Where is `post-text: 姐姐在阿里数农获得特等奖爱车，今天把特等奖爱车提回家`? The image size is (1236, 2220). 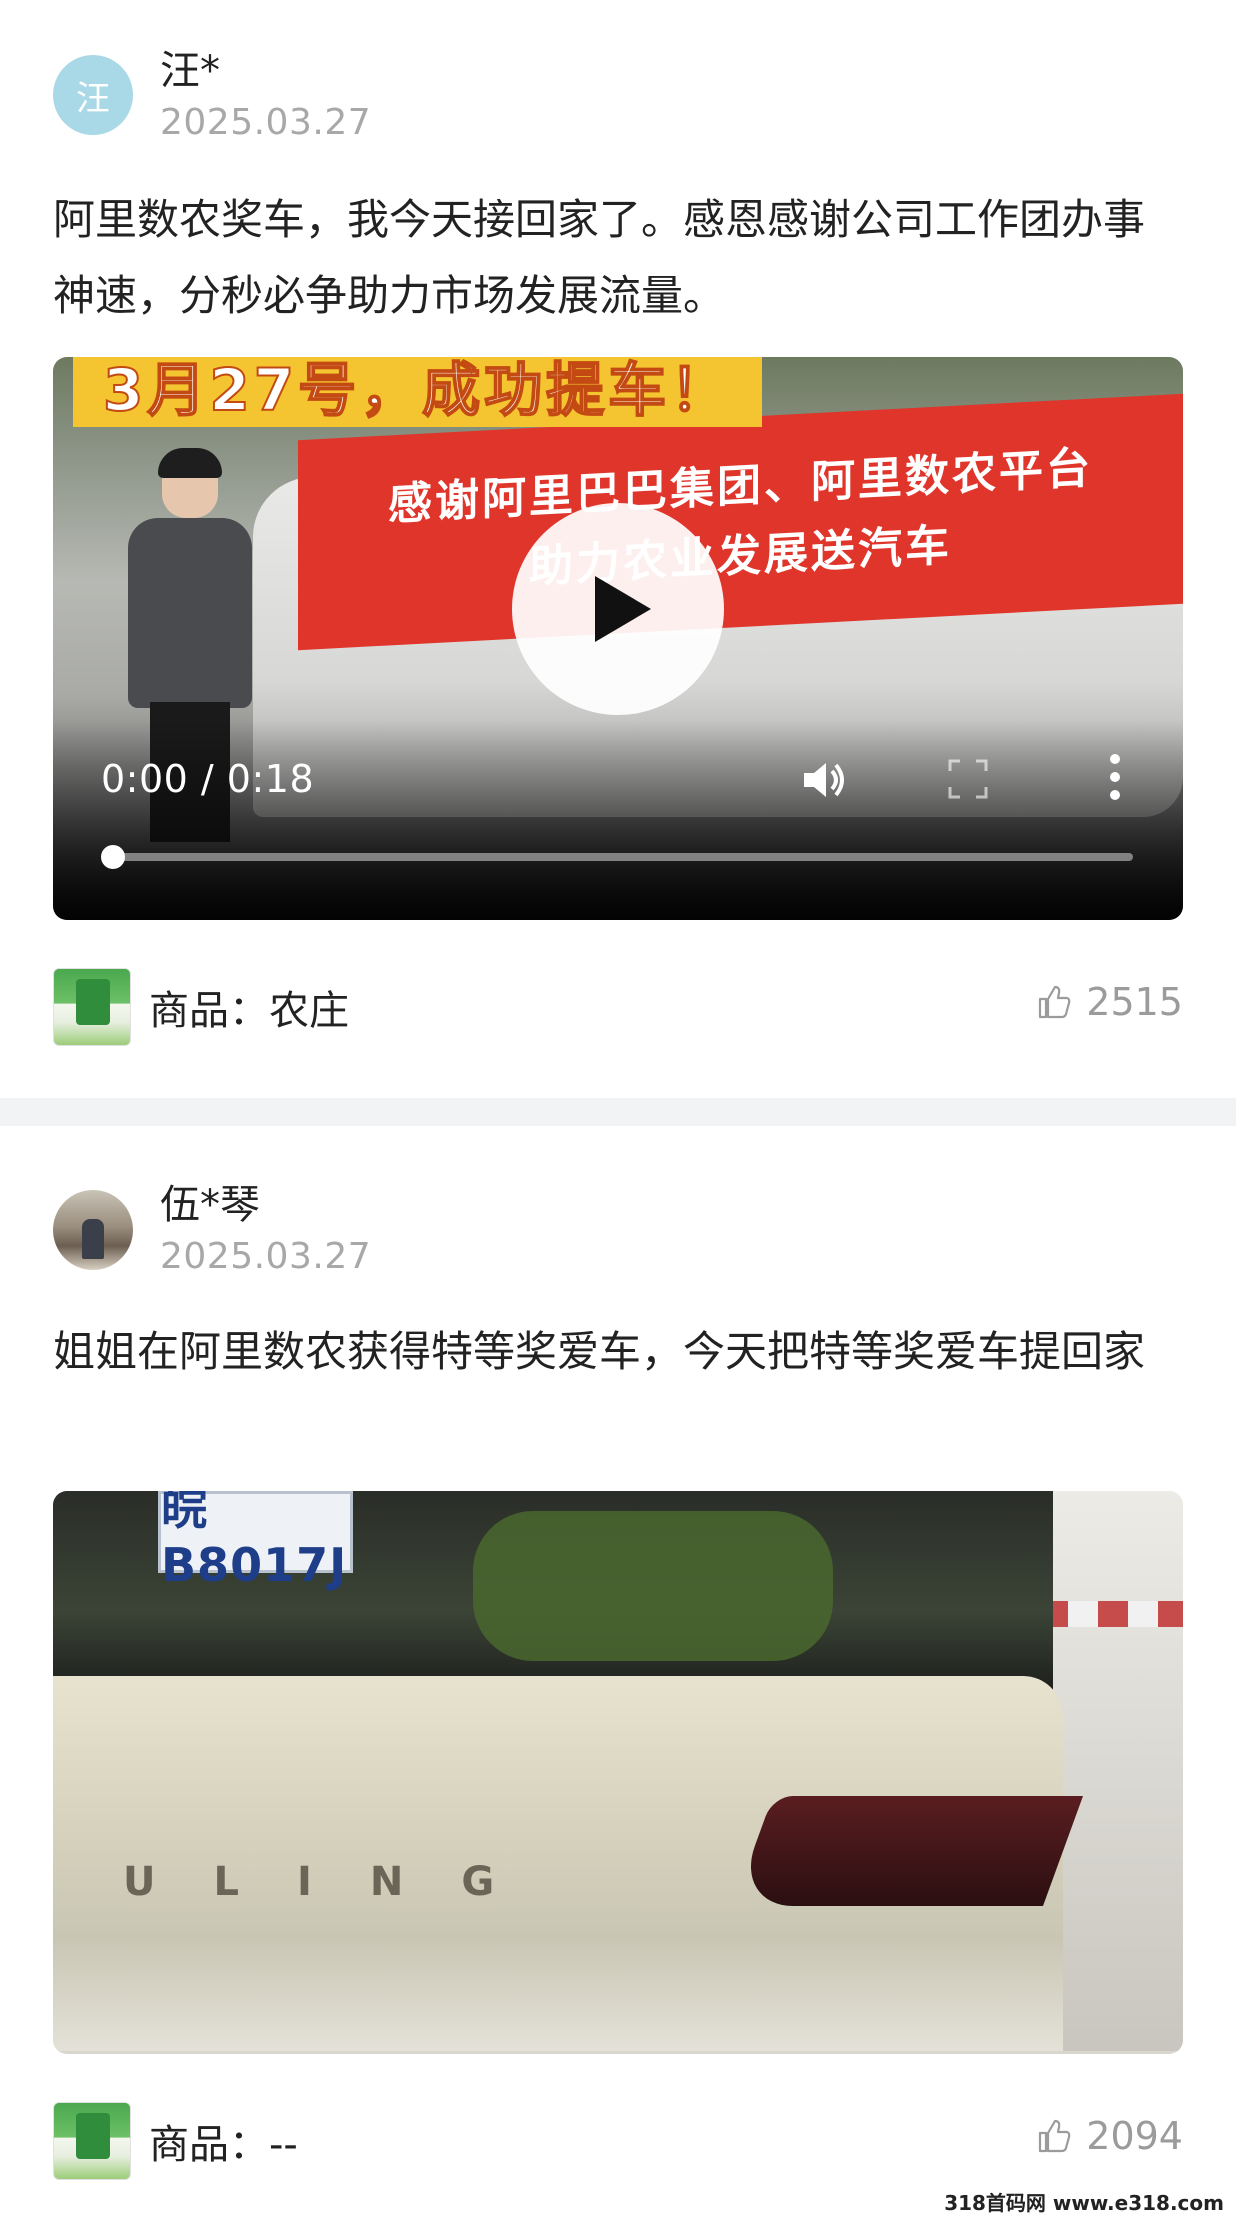 post-text: 姐姐在阿里数农获得特等奖爱车，今天把特等奖爱车提回家 is located at coordinates (599, 1351).